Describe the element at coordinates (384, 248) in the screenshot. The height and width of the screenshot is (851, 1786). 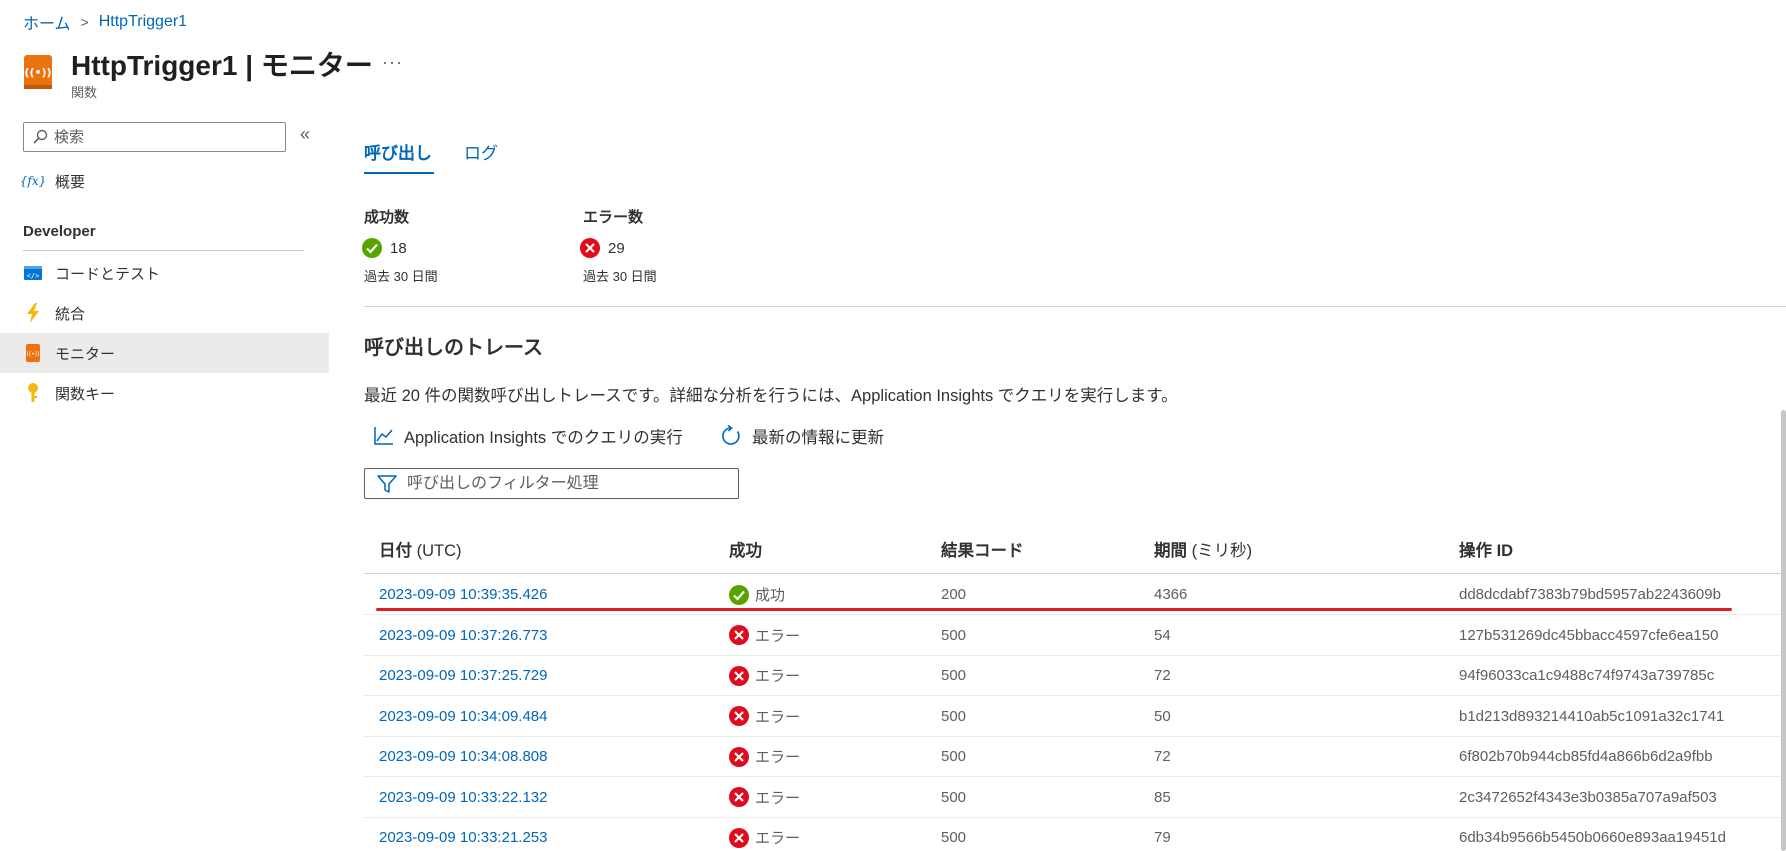
I see `success-count: 18` at that location.